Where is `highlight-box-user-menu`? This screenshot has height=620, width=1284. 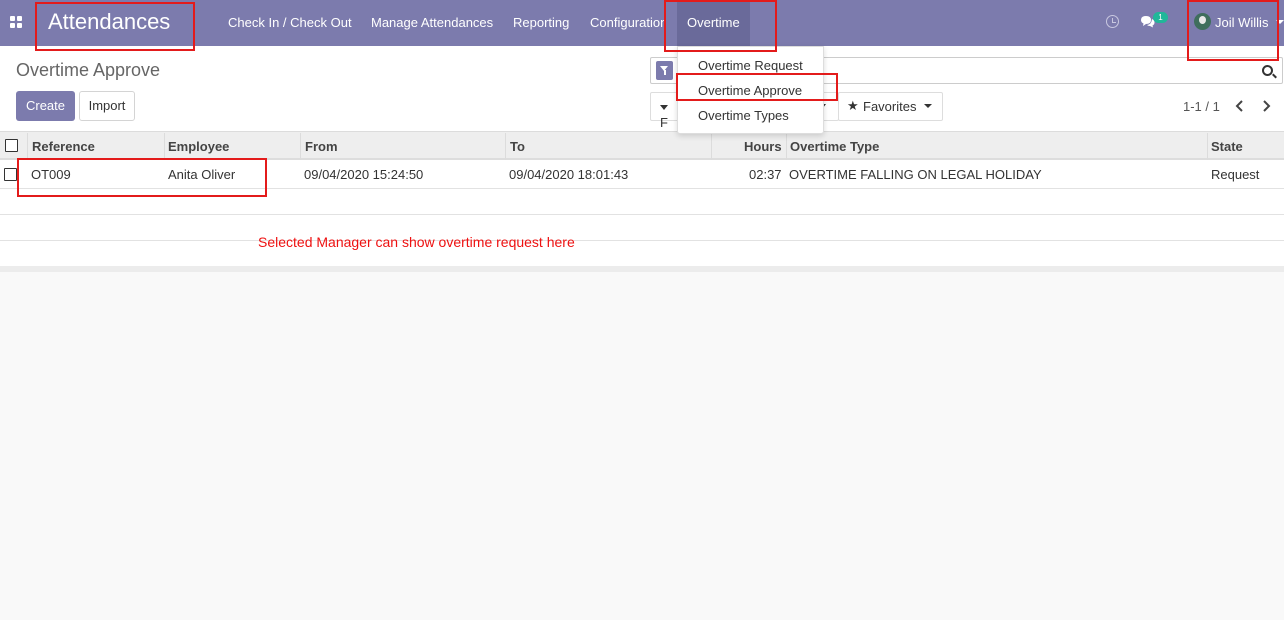
highlight-box-user-menu is located at coordinates (1233, 30).